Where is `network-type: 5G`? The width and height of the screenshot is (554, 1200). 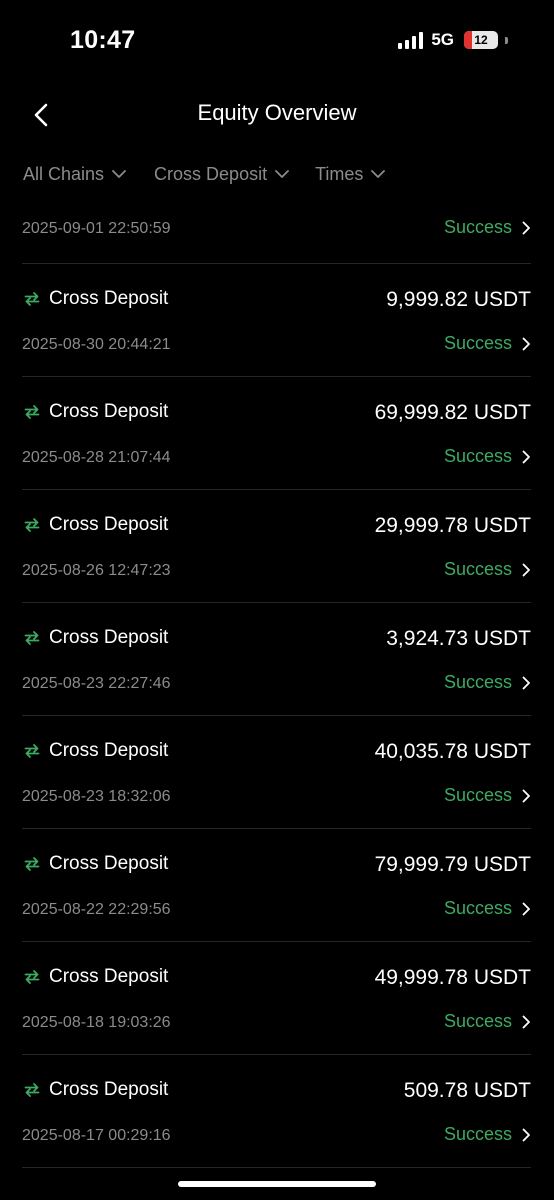 network-type: 5G is located at coordinates (442, 39).